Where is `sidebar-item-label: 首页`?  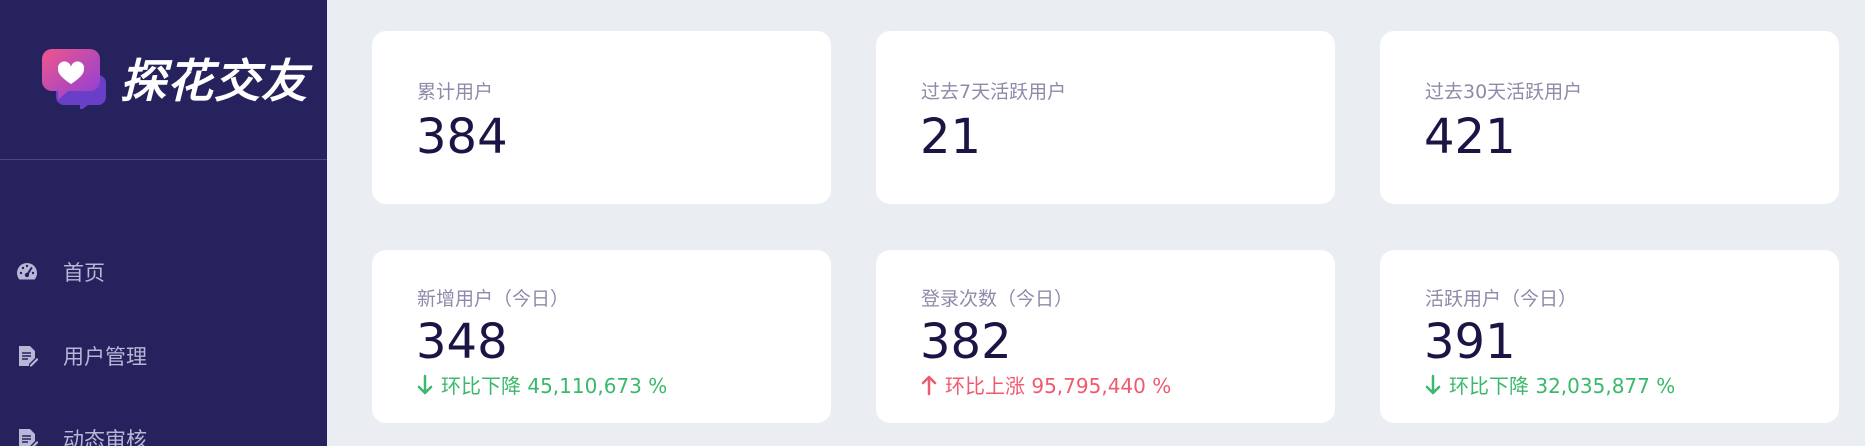 sidebar-item-label: 首页 is located at coordinates (84, 273).